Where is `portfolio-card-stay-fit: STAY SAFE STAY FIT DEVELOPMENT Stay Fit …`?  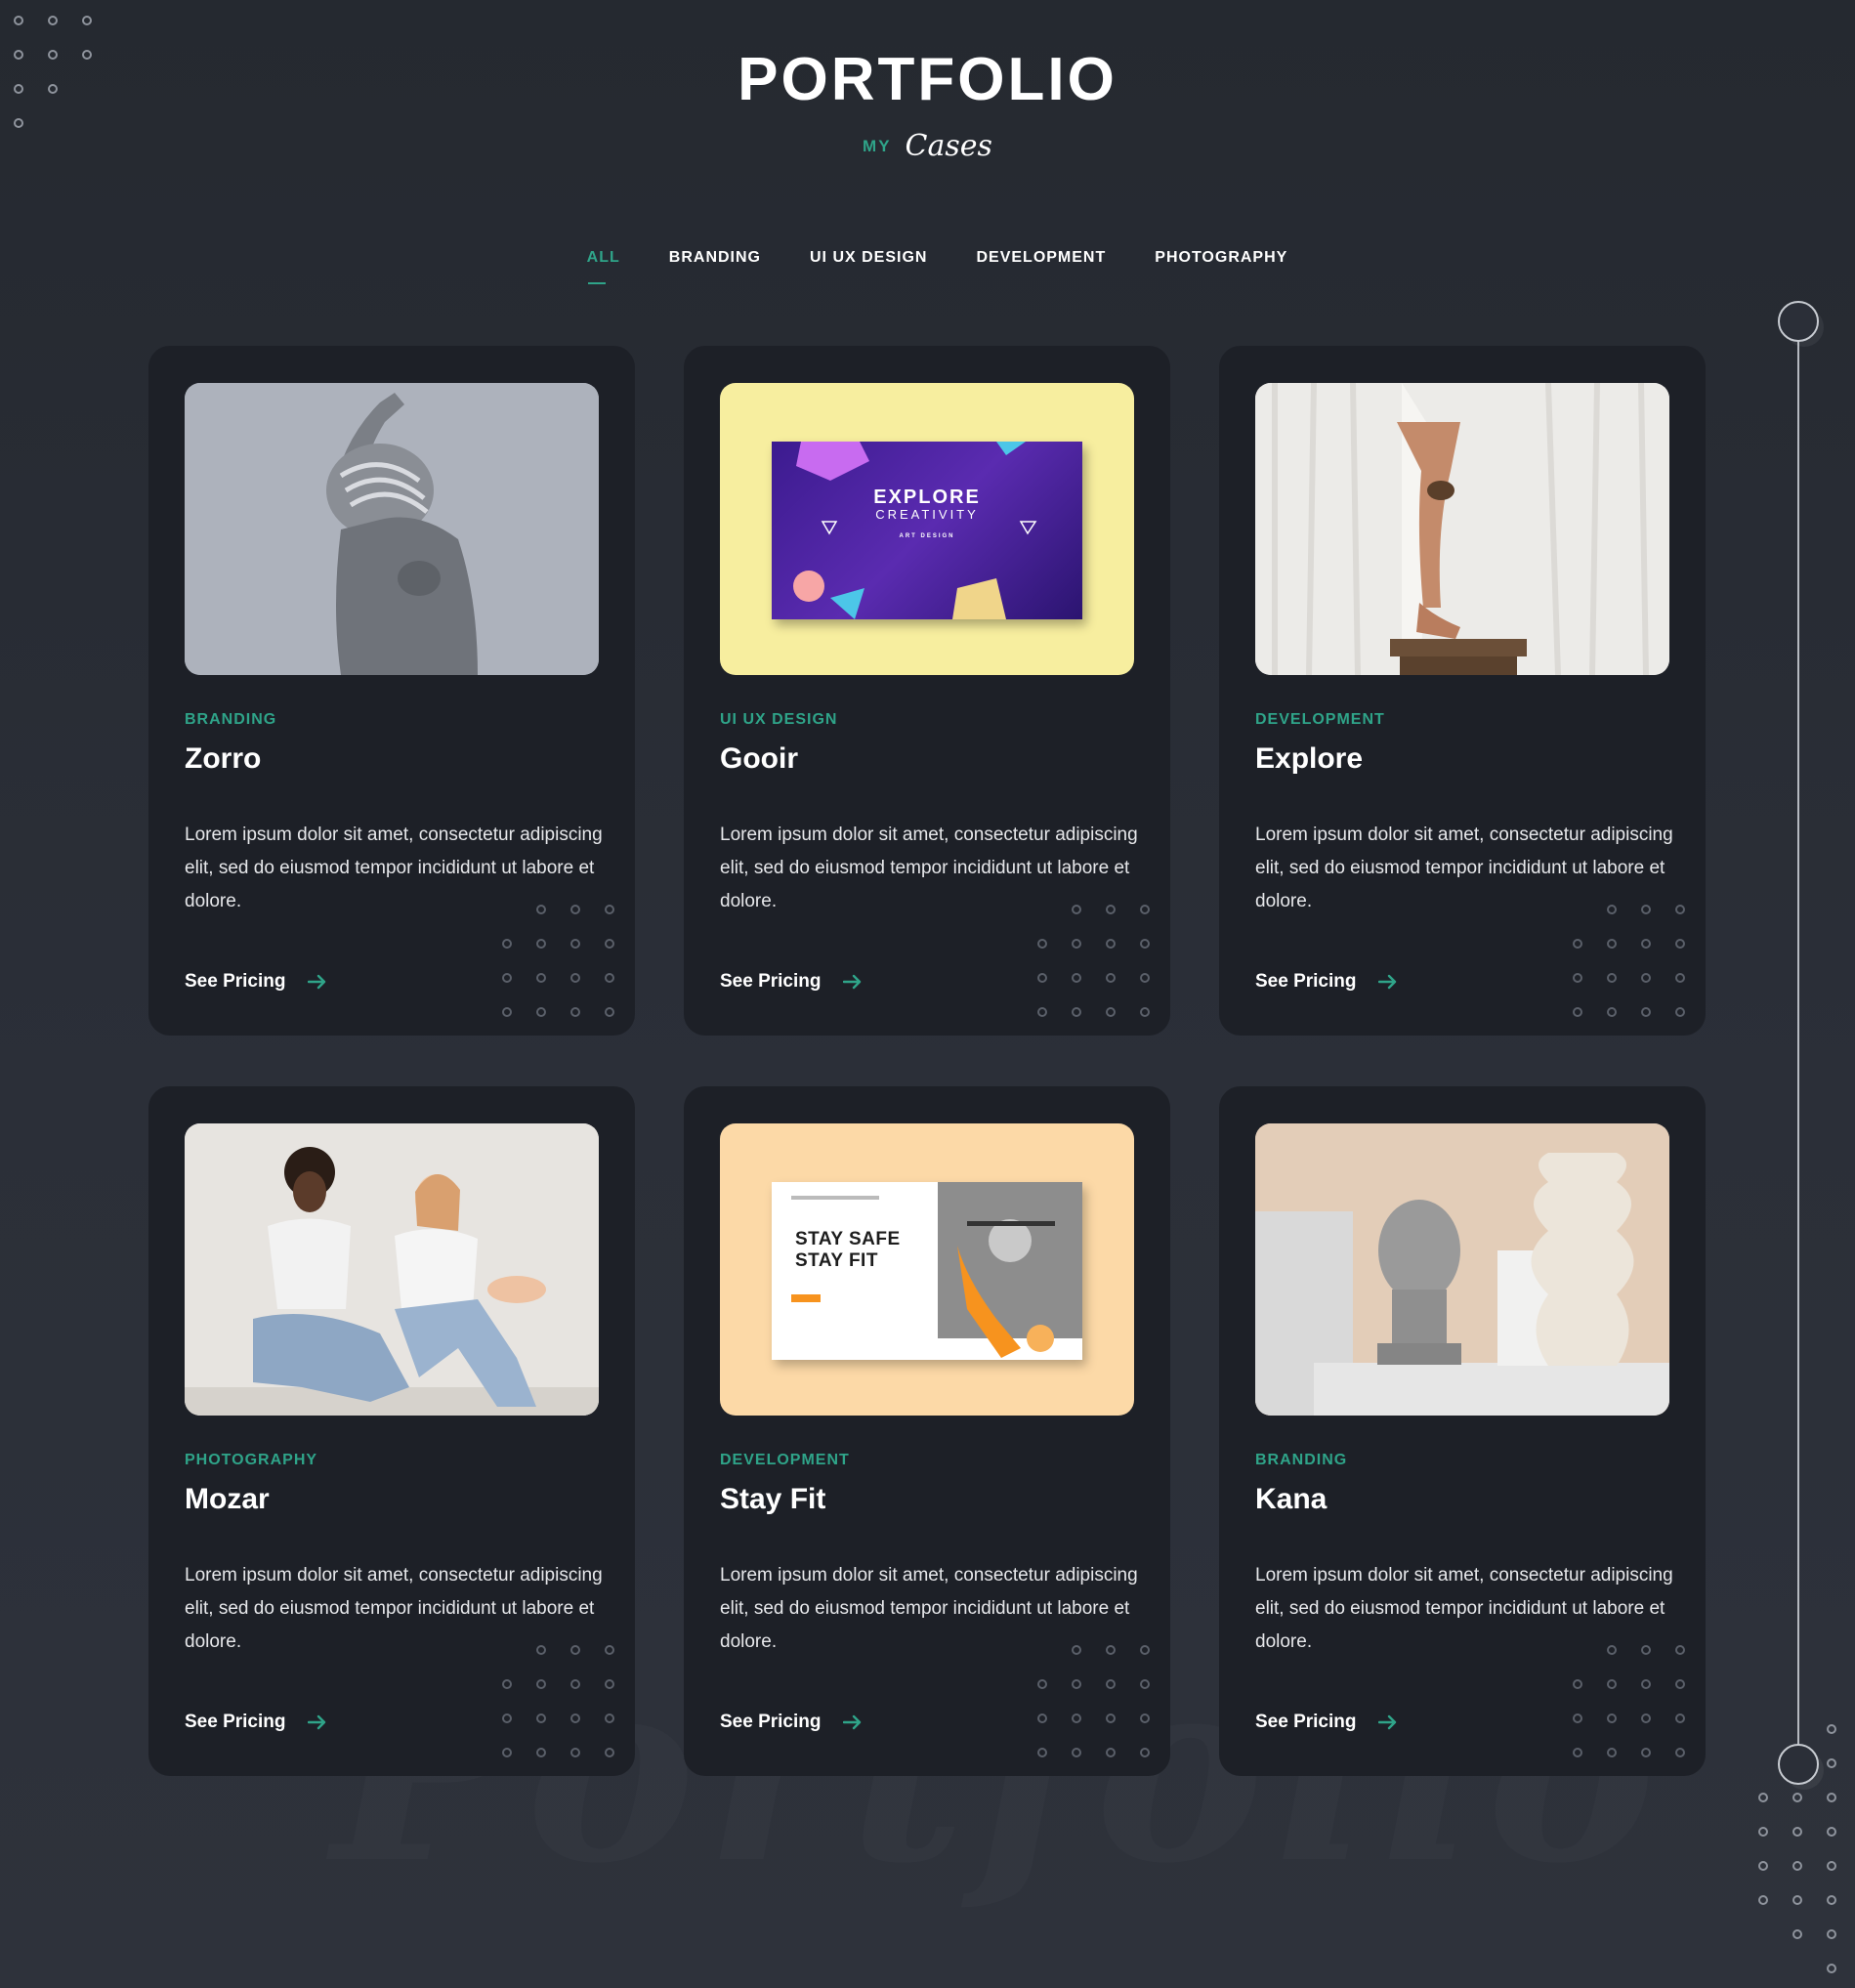
portfolio-card-stay-fit: STAY SAFE STAY FIT DEVELOPMENT Stay Fit … is located at coordinates (927, 1431).